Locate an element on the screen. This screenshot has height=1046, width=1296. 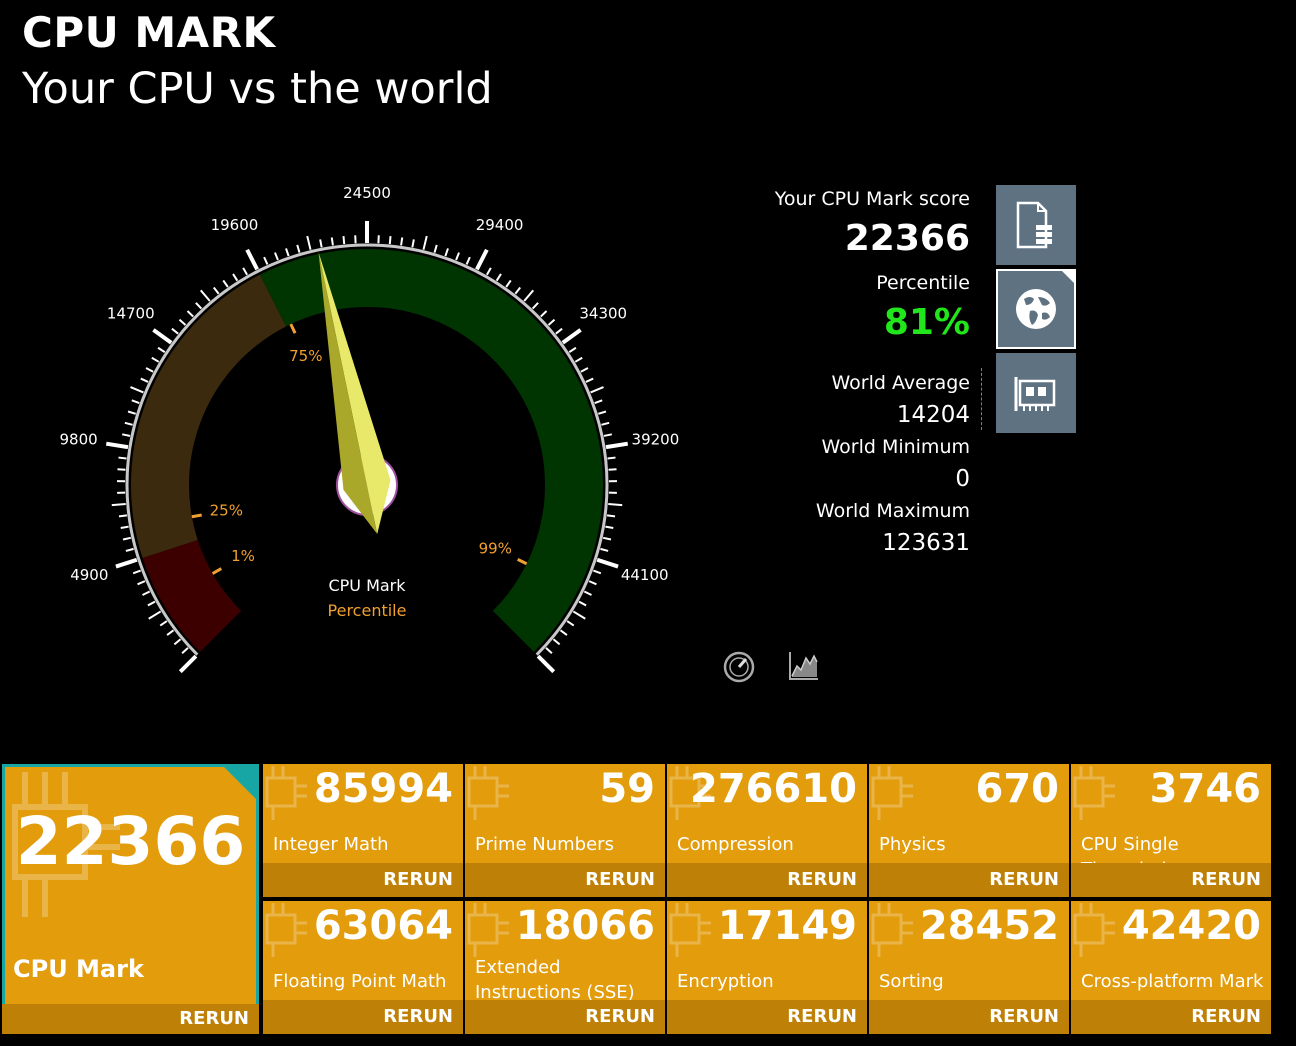
test-score: 670 is located at coordinates (1017, 789).